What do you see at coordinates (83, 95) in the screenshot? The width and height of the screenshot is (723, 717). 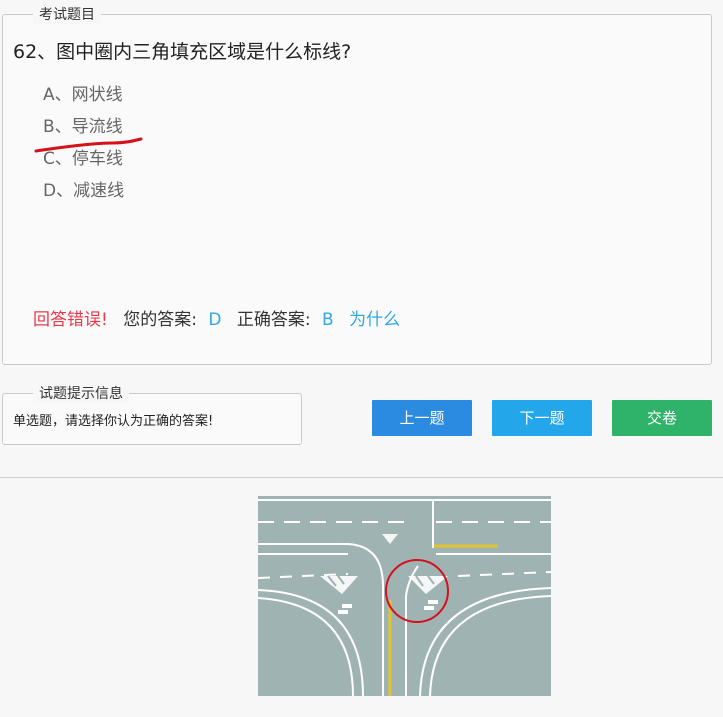 I see `option-a: A、网状线` at bounding box center [83, 95].